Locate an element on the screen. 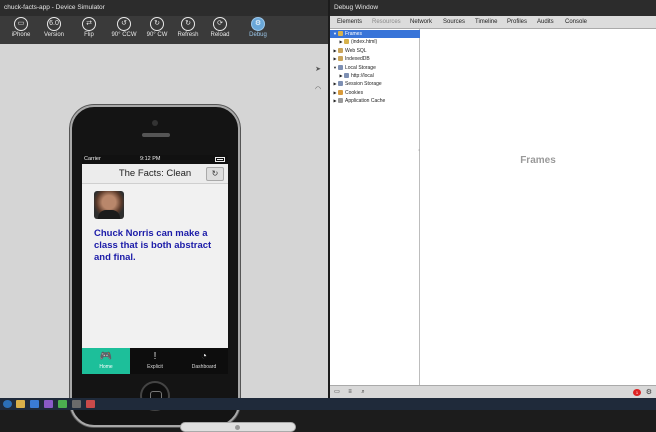  toolbar-flip-button: ⇄ Flip is located at coordinates (89, 30).